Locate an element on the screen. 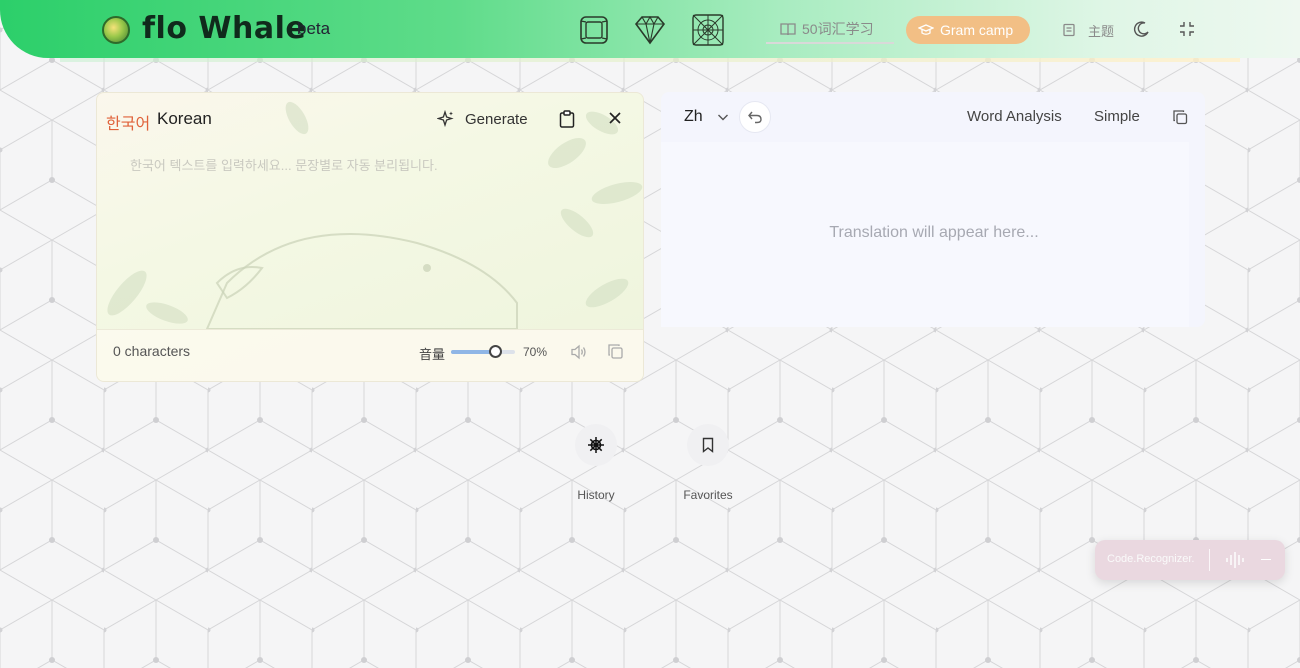 The width and height of the screenshot is (1300, 668). header-accent-line is located at coordinates (650, 60).